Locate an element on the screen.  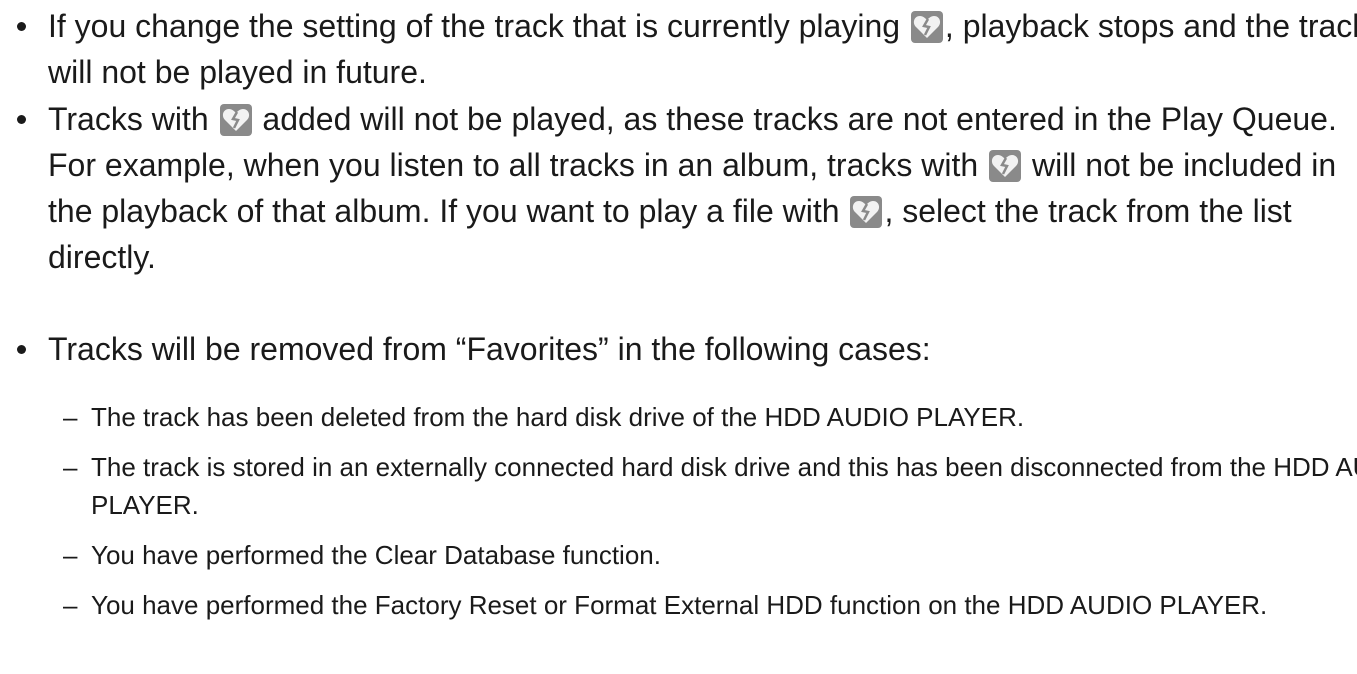
bullet-text: Tracks with is located at coordinates (133, 119).